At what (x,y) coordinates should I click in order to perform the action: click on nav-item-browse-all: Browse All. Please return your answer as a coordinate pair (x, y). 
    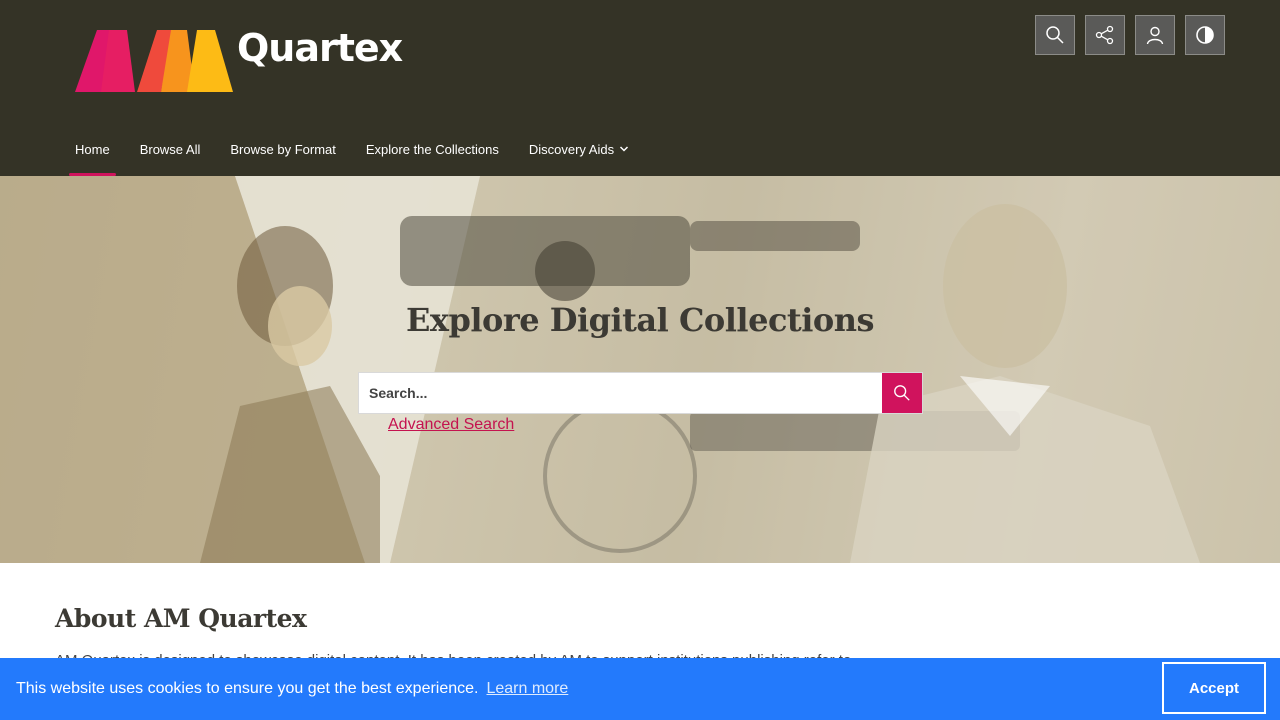
    Looking at the image, I should click on (170, 152).